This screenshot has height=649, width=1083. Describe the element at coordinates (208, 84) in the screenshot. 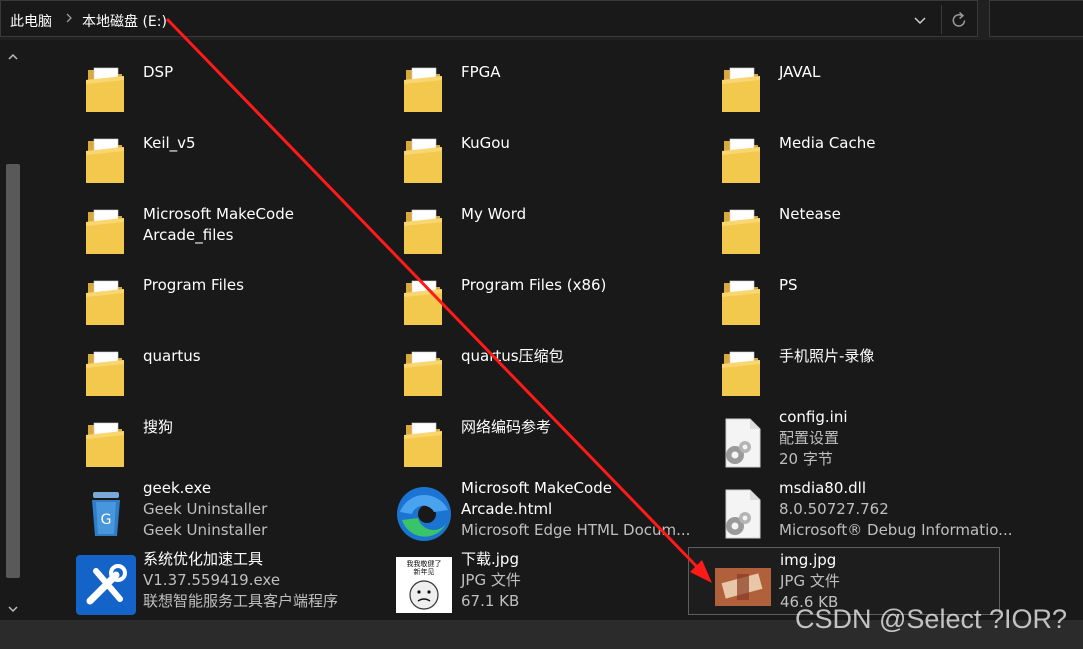

I see `file-item: DSP` at that location.